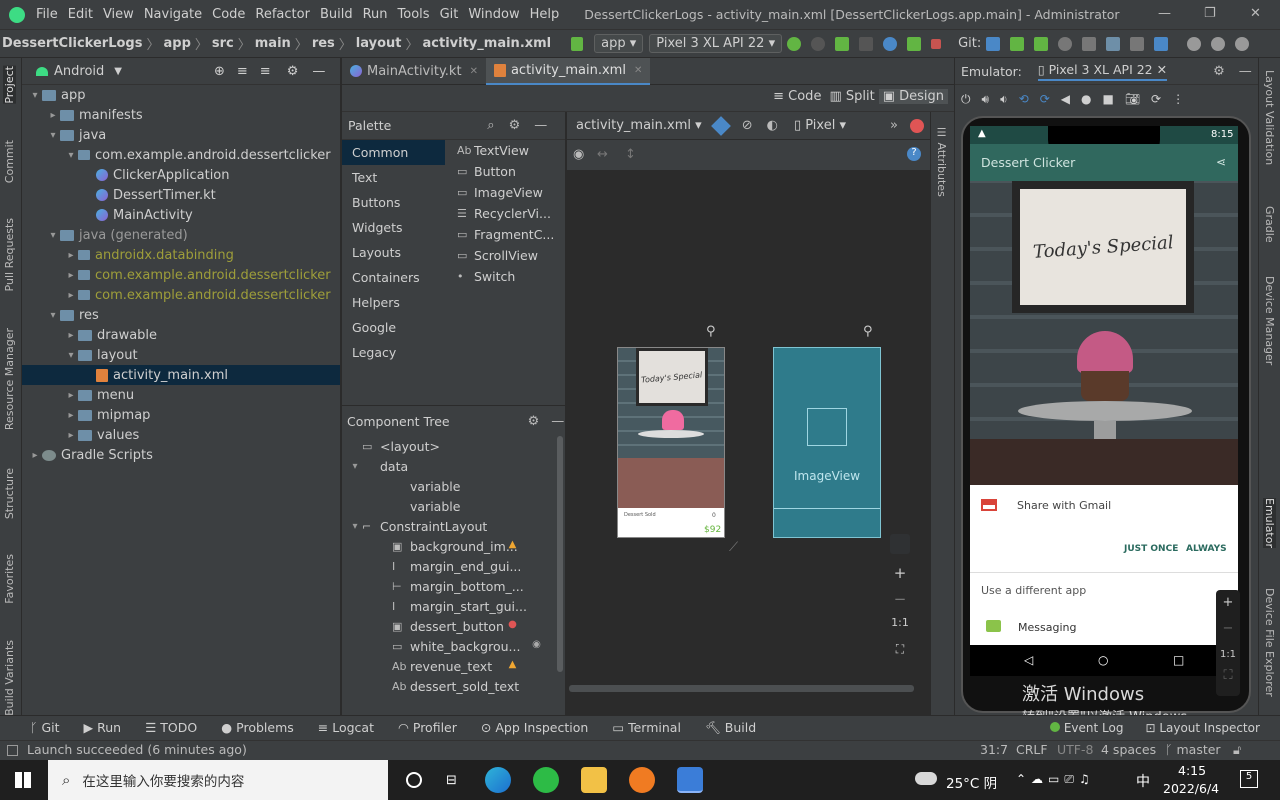 The image size is (1280, 800). What do you see at coordinates (593, 780) in the screenshot?
I see `file-explorer-icon` at bounding box center [593, 780].